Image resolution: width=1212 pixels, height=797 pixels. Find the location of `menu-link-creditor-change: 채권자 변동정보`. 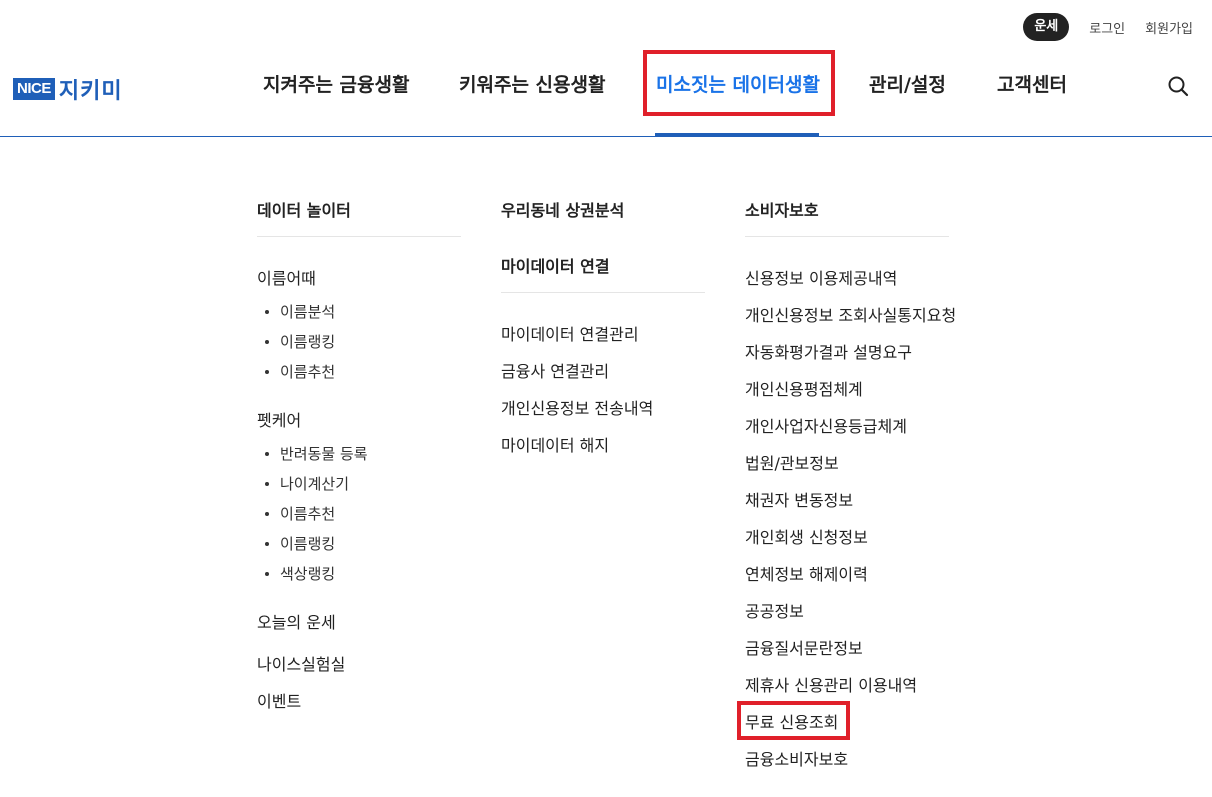

menu-link-creditor-change: 채권자 변동정보 is located at coordinates (799, 499).